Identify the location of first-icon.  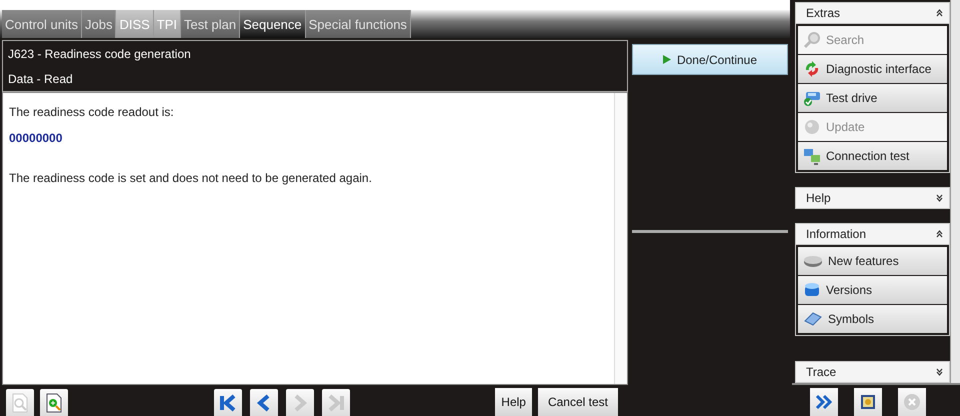
(228, 402).